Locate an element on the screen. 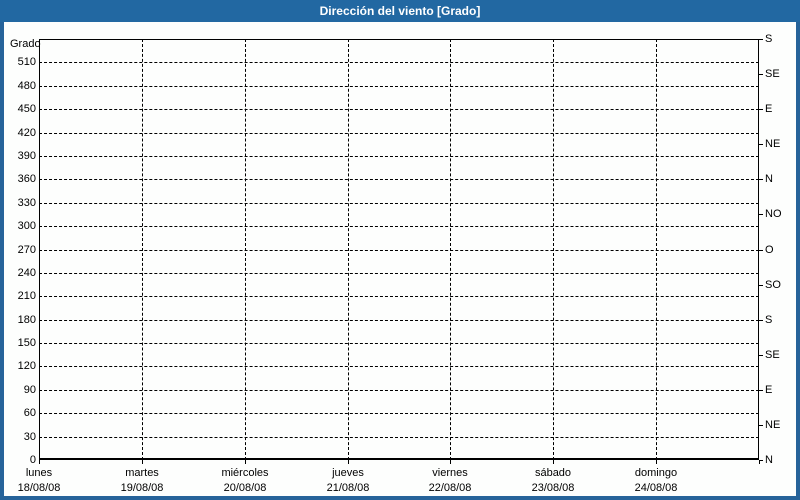 Image resolution: width=800 pixels, height=500 pixels. y-axis-left-tick-label: 480 is located at coordinates (26, 86).